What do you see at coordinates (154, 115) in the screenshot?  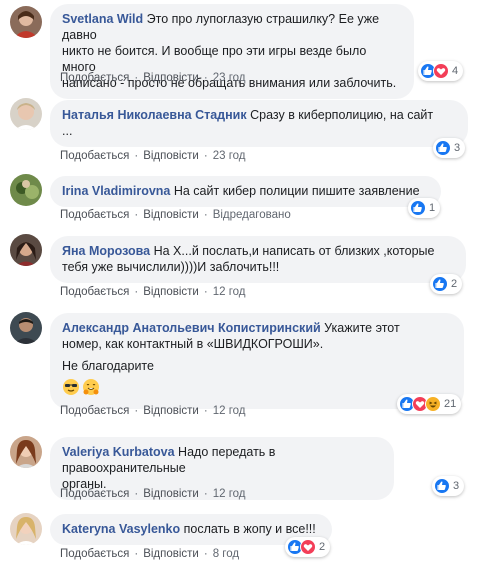 I see `comment-author: Наталья Николаевна Стадник` at bounding box center [154, 115].